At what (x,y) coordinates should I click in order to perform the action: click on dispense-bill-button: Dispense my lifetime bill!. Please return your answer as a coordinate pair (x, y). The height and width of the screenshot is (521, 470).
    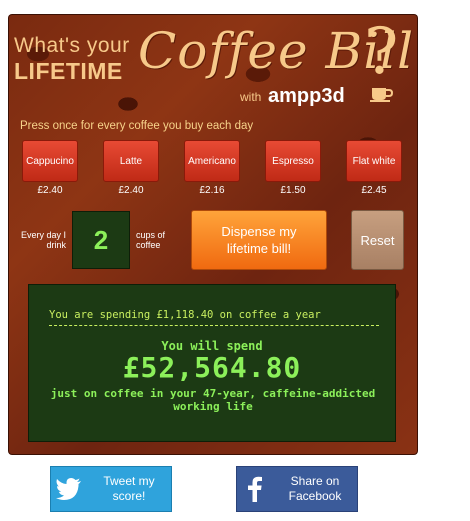
    Looking at the image, I should click on (259, 240).